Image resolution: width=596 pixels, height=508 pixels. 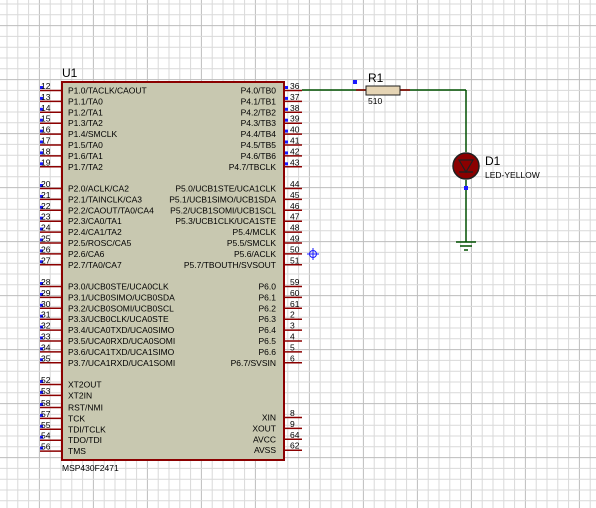 What do you see at coordinates (46, 97) in the screenshot?
I see `pin-number: 13` at bounding box center [46, 97].